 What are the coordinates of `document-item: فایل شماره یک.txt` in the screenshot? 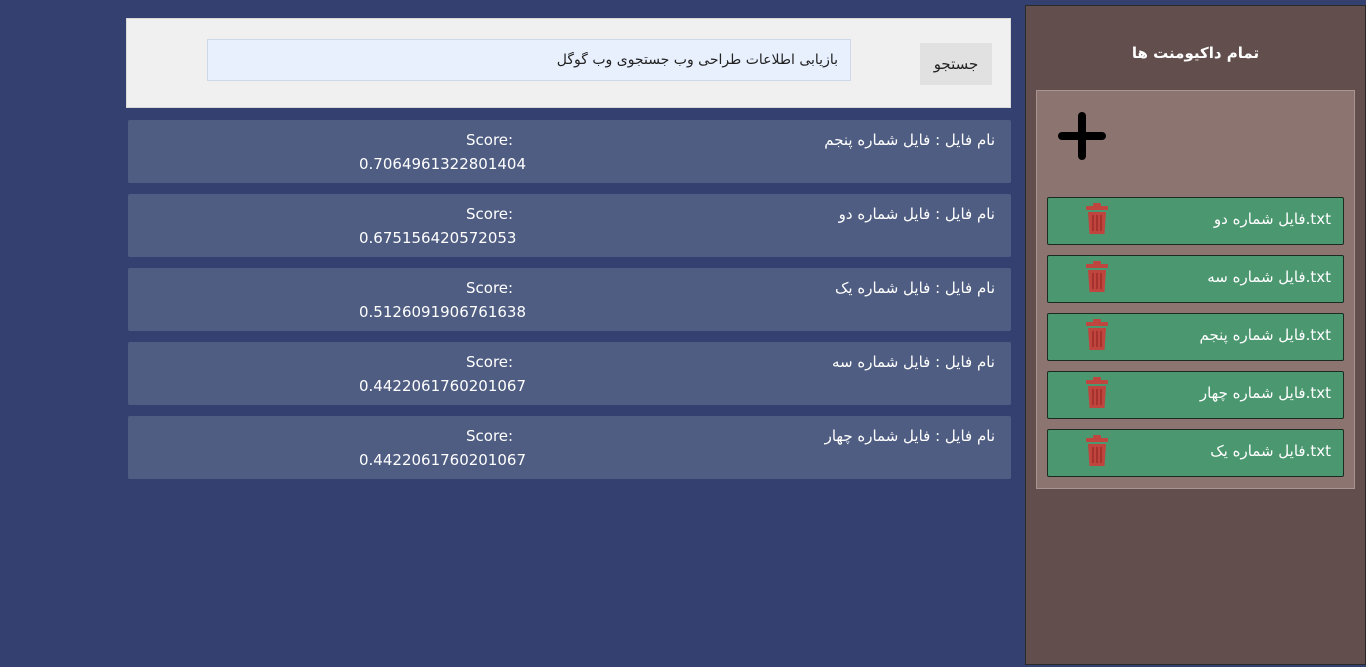 It's located at (1195, 453).